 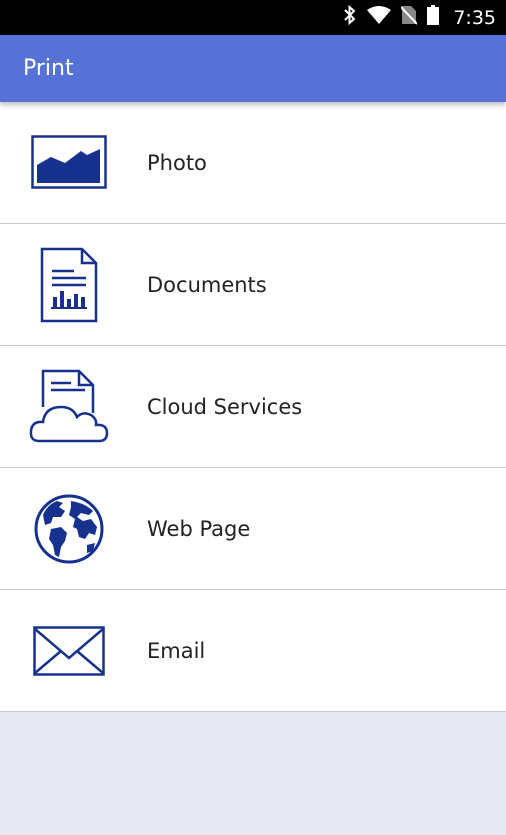 I want to click on menu-item-photo: Photo, so click(x=253, y=163).